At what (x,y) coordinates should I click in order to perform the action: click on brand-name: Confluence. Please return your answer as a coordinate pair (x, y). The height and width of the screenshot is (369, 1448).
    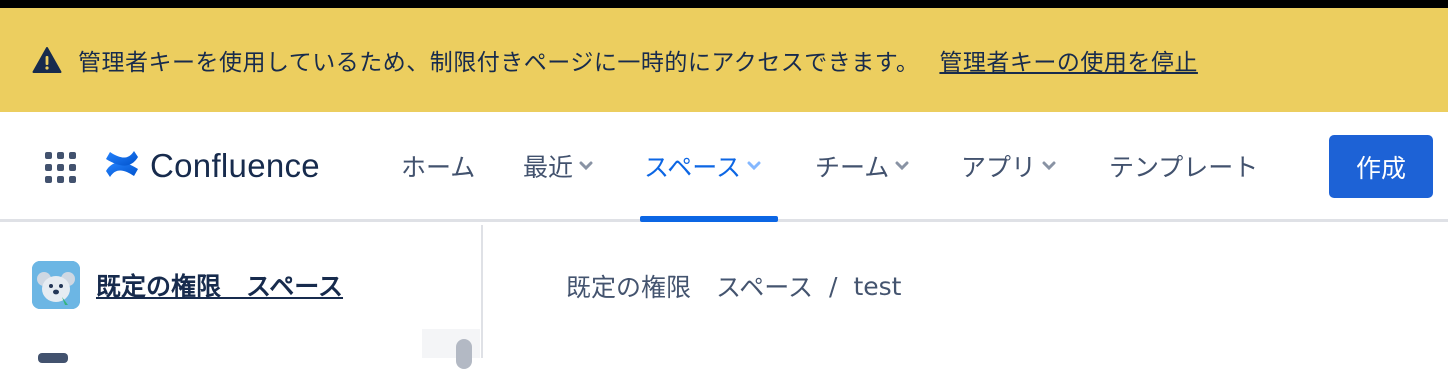
    Looking at the image, I should click on (235, 165).